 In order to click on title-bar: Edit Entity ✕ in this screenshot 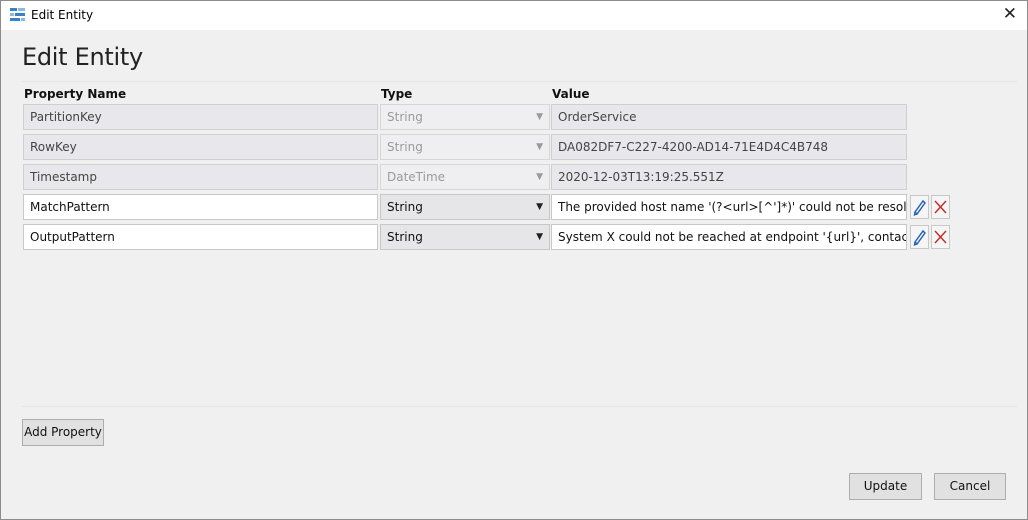, I will do `click(514, 15)`.